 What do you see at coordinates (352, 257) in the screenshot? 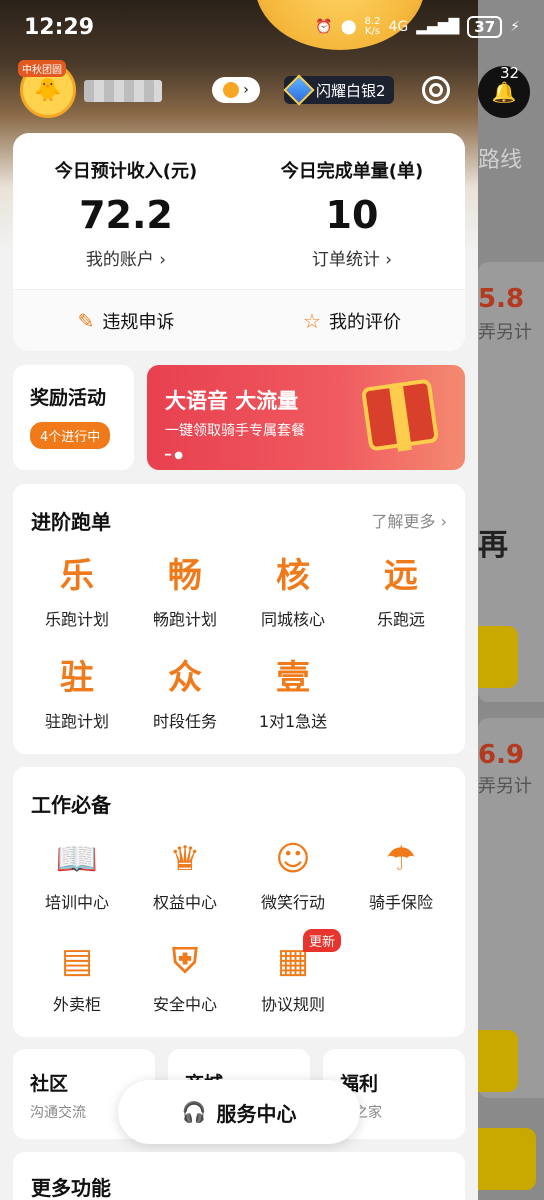
I see `orders-link: 订单统计 ›` at bounding box center [352, 257].